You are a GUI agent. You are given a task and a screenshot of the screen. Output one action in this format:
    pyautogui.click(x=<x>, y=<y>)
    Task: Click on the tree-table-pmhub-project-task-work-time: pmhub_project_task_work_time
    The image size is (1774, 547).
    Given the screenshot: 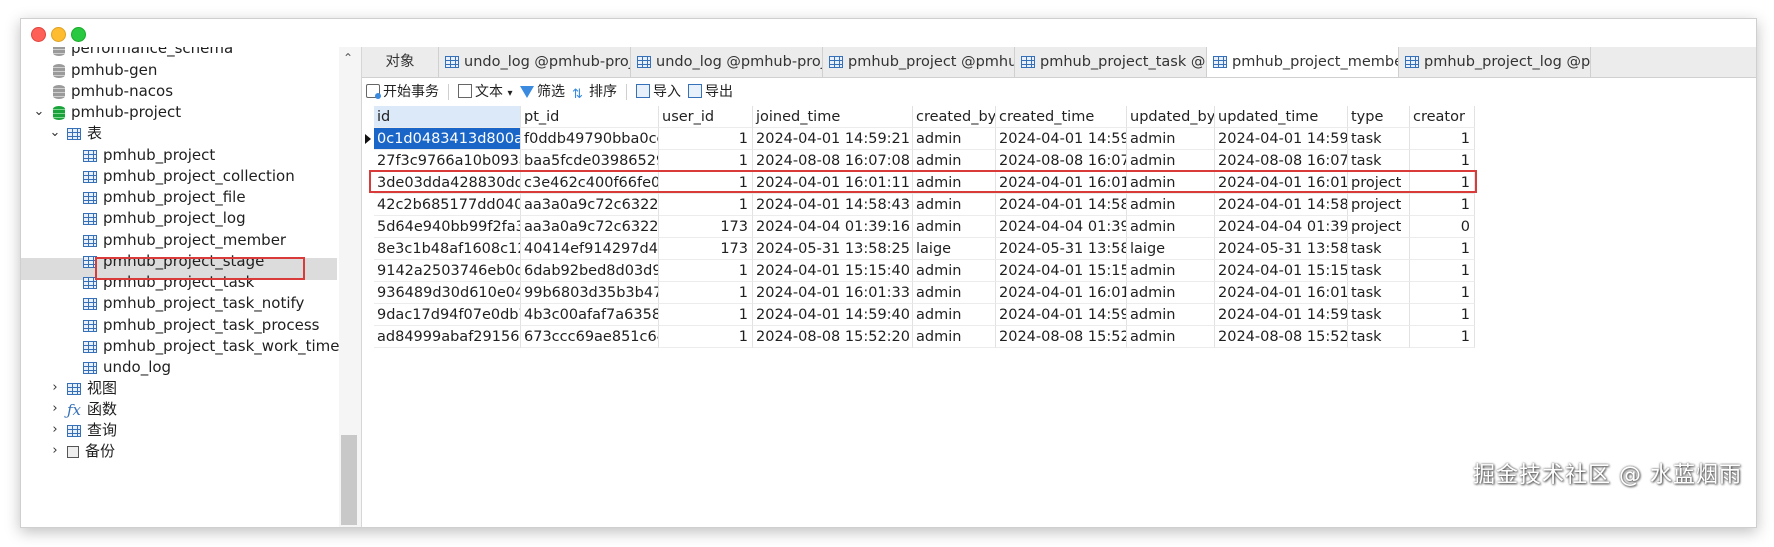 What is the action you would take?
    pyautogui.click(x=211, y=346)
    